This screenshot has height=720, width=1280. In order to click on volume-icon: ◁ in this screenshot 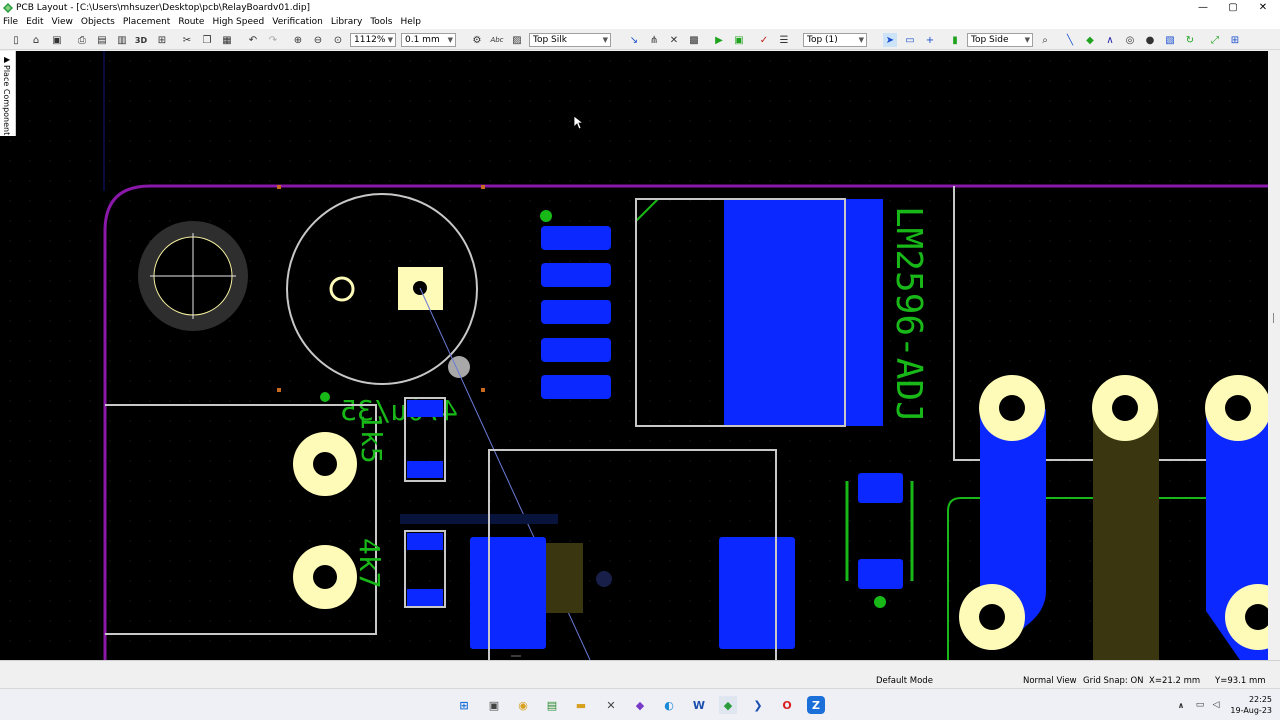, I will do `click(1216, 705)`.